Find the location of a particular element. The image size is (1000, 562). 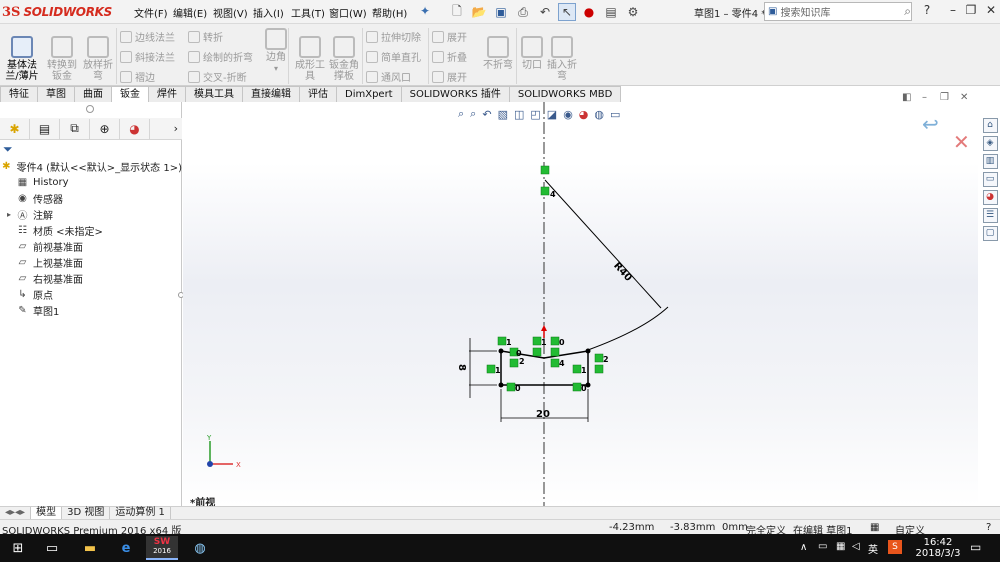

insert-bends-button: 插入折 弯 is located at coordinates (562, 59).